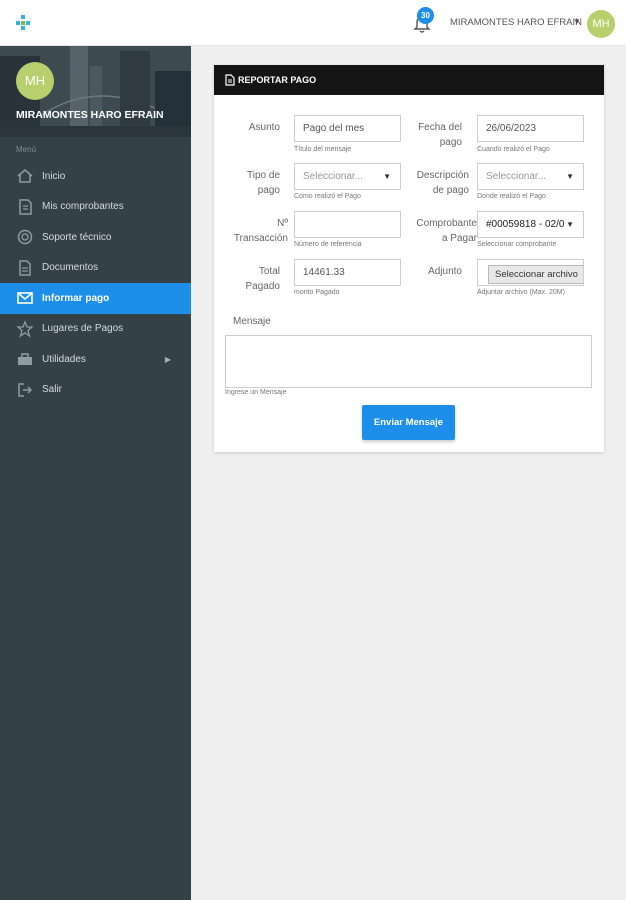 The height and width of the screenshot is (900, 626). Describe the element at coordinates (25, 390) in the screenshot. I see `logout-icon` at that location.